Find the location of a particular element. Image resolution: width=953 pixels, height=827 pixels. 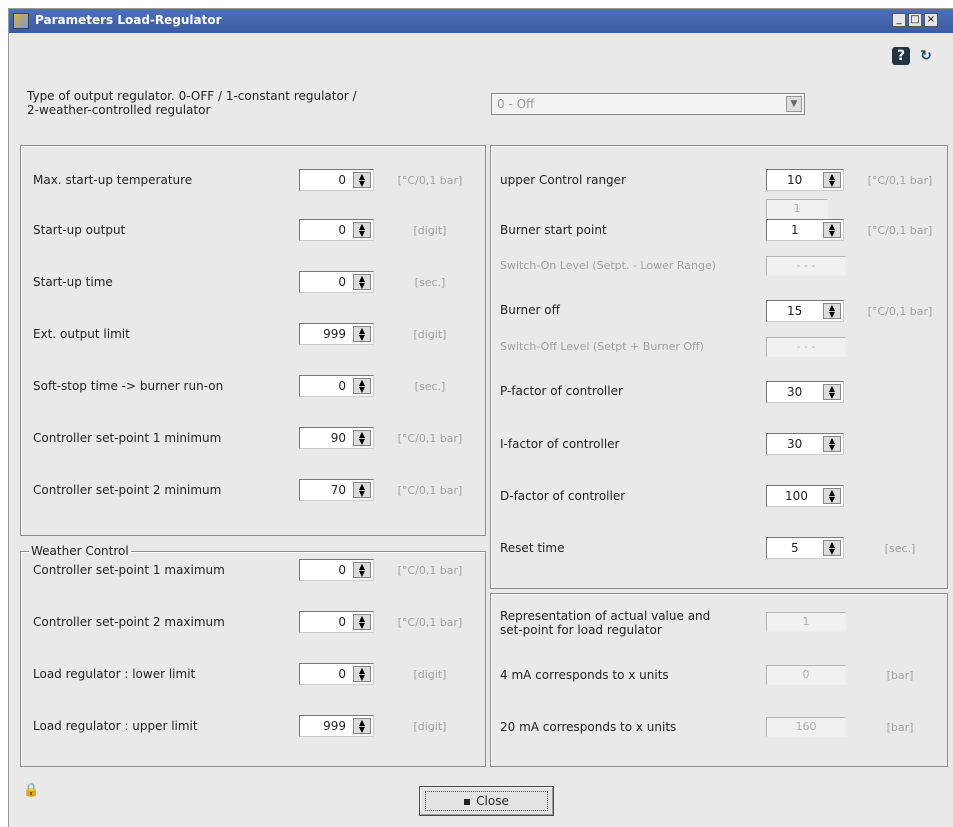

spin-upper-control-range: 10 ▲ ▼ is located at coordinates (805, 180).